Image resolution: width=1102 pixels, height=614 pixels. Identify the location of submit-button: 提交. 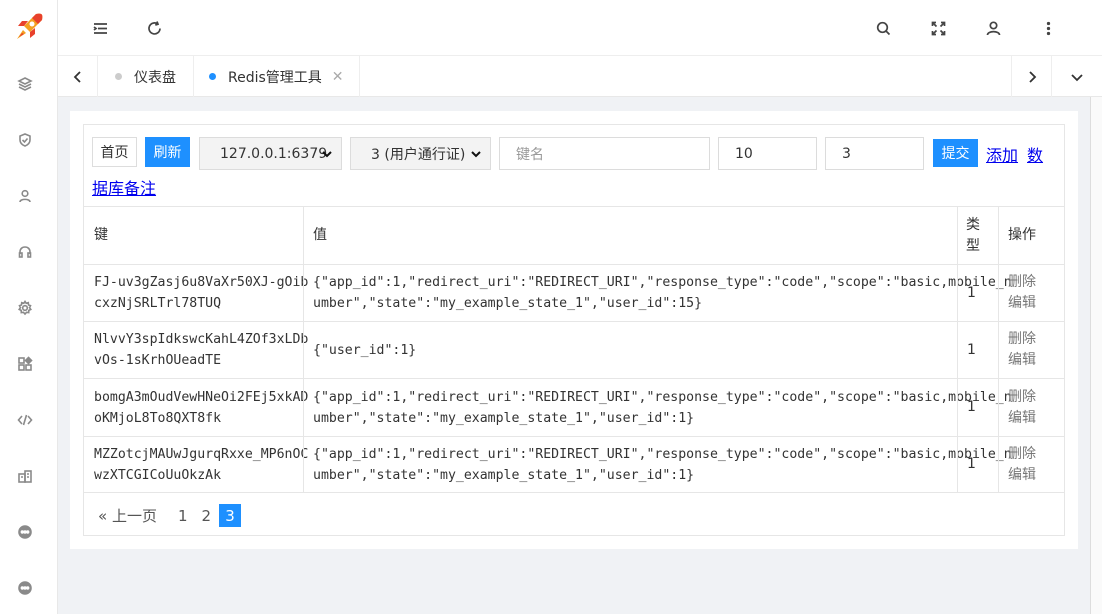
(955, 153).